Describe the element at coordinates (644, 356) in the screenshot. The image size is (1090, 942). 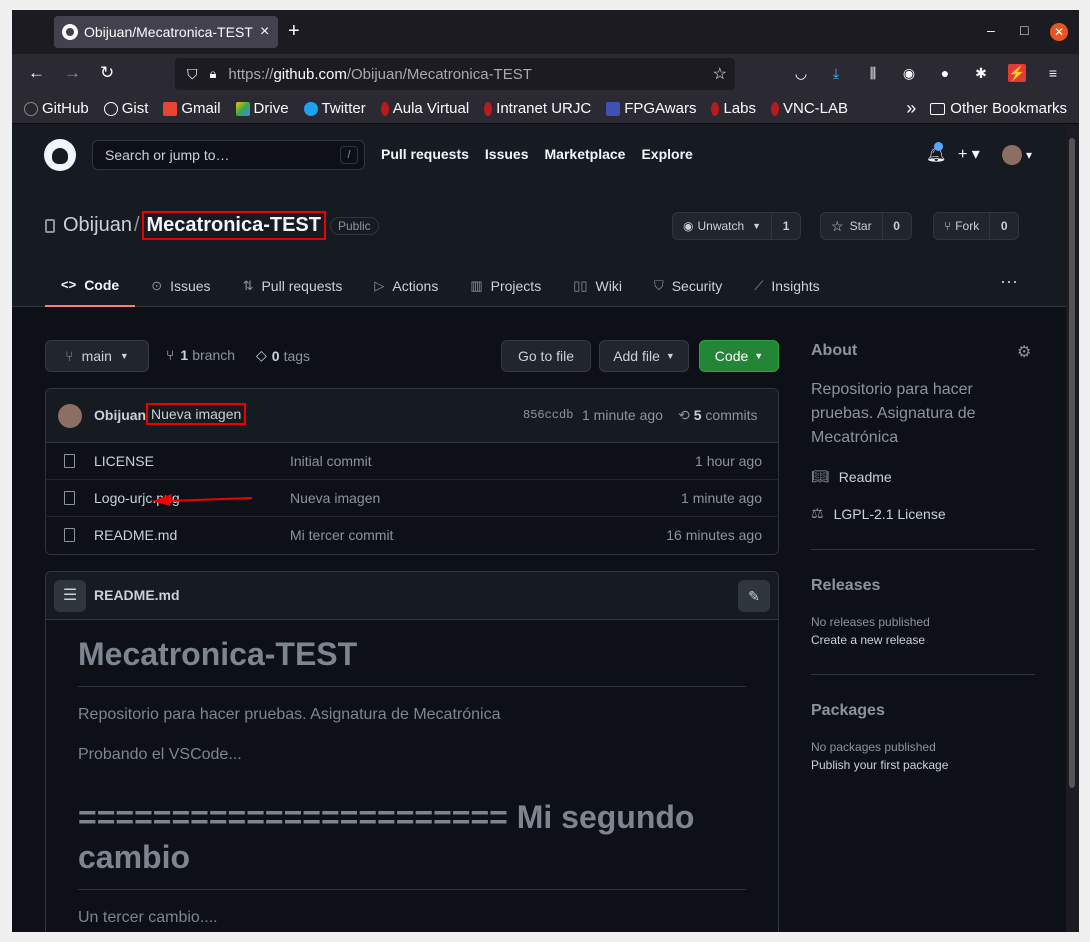
I see `add-file-button: Add file ▼` at that location.